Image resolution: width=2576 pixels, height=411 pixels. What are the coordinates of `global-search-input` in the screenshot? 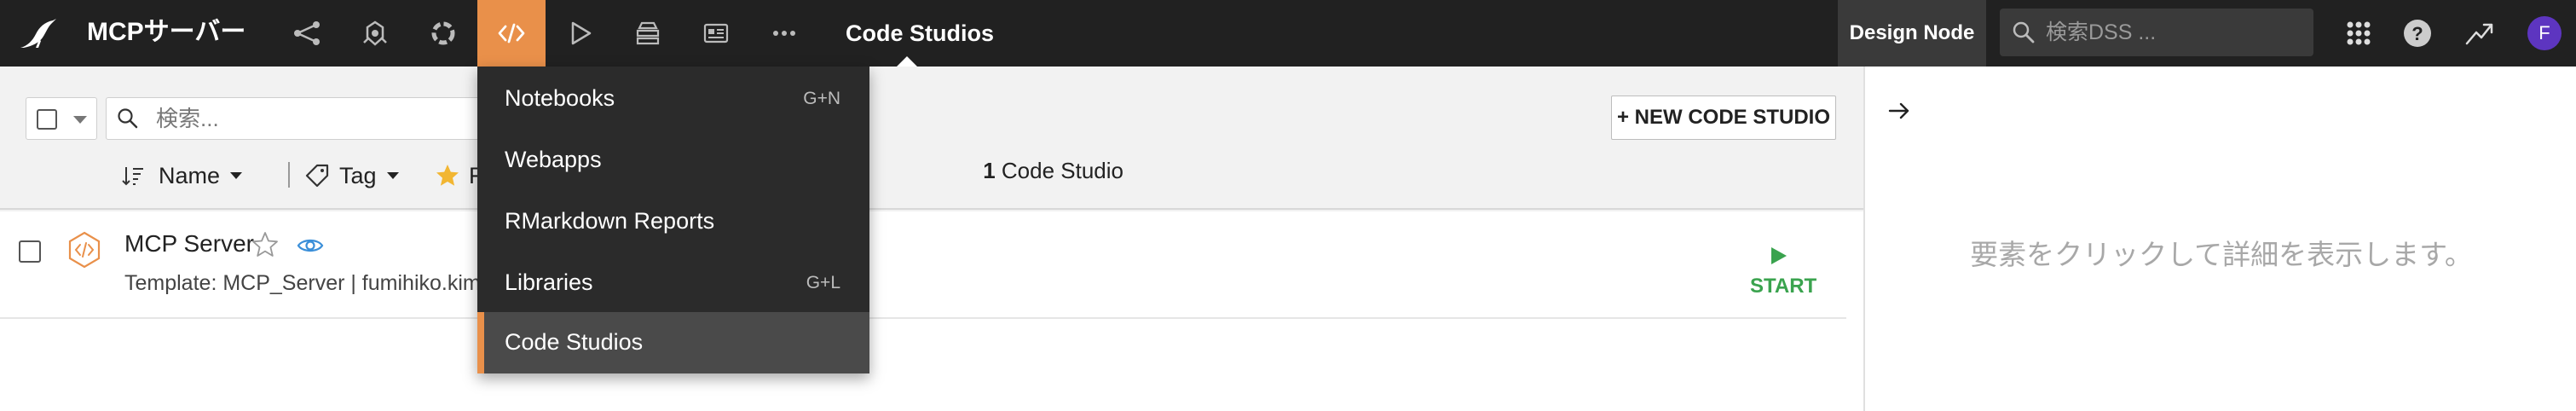 It's located at (2174, 32).